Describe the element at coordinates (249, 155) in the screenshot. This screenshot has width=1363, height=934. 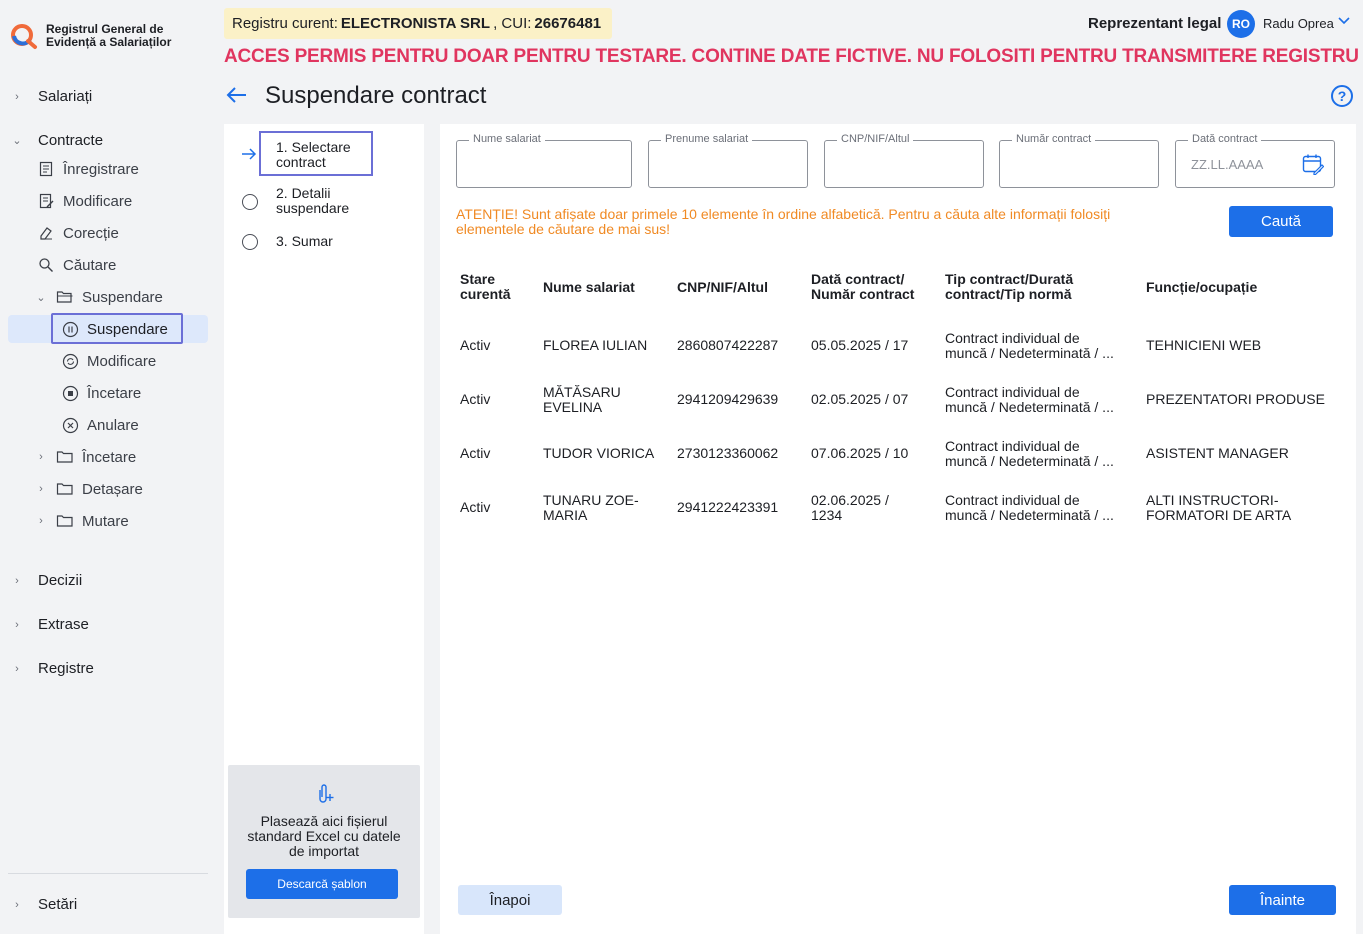
I see `arrow-right-icon` at that location.